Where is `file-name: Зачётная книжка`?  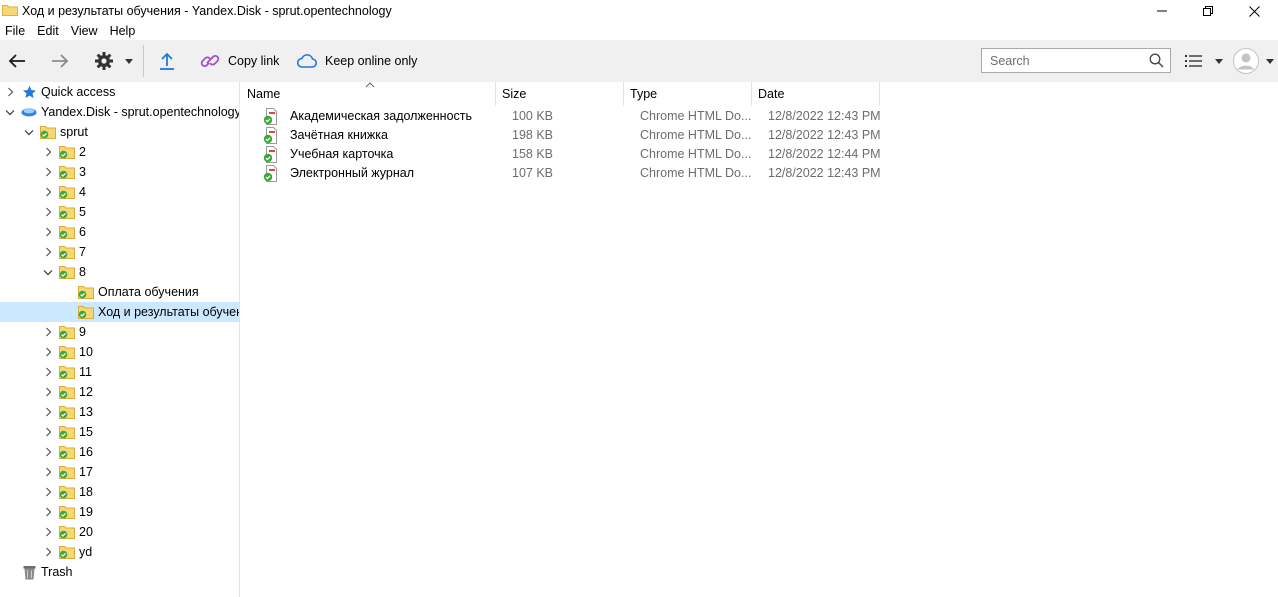 file-name: Зачётная книжка is located at coordinates (339, 135).